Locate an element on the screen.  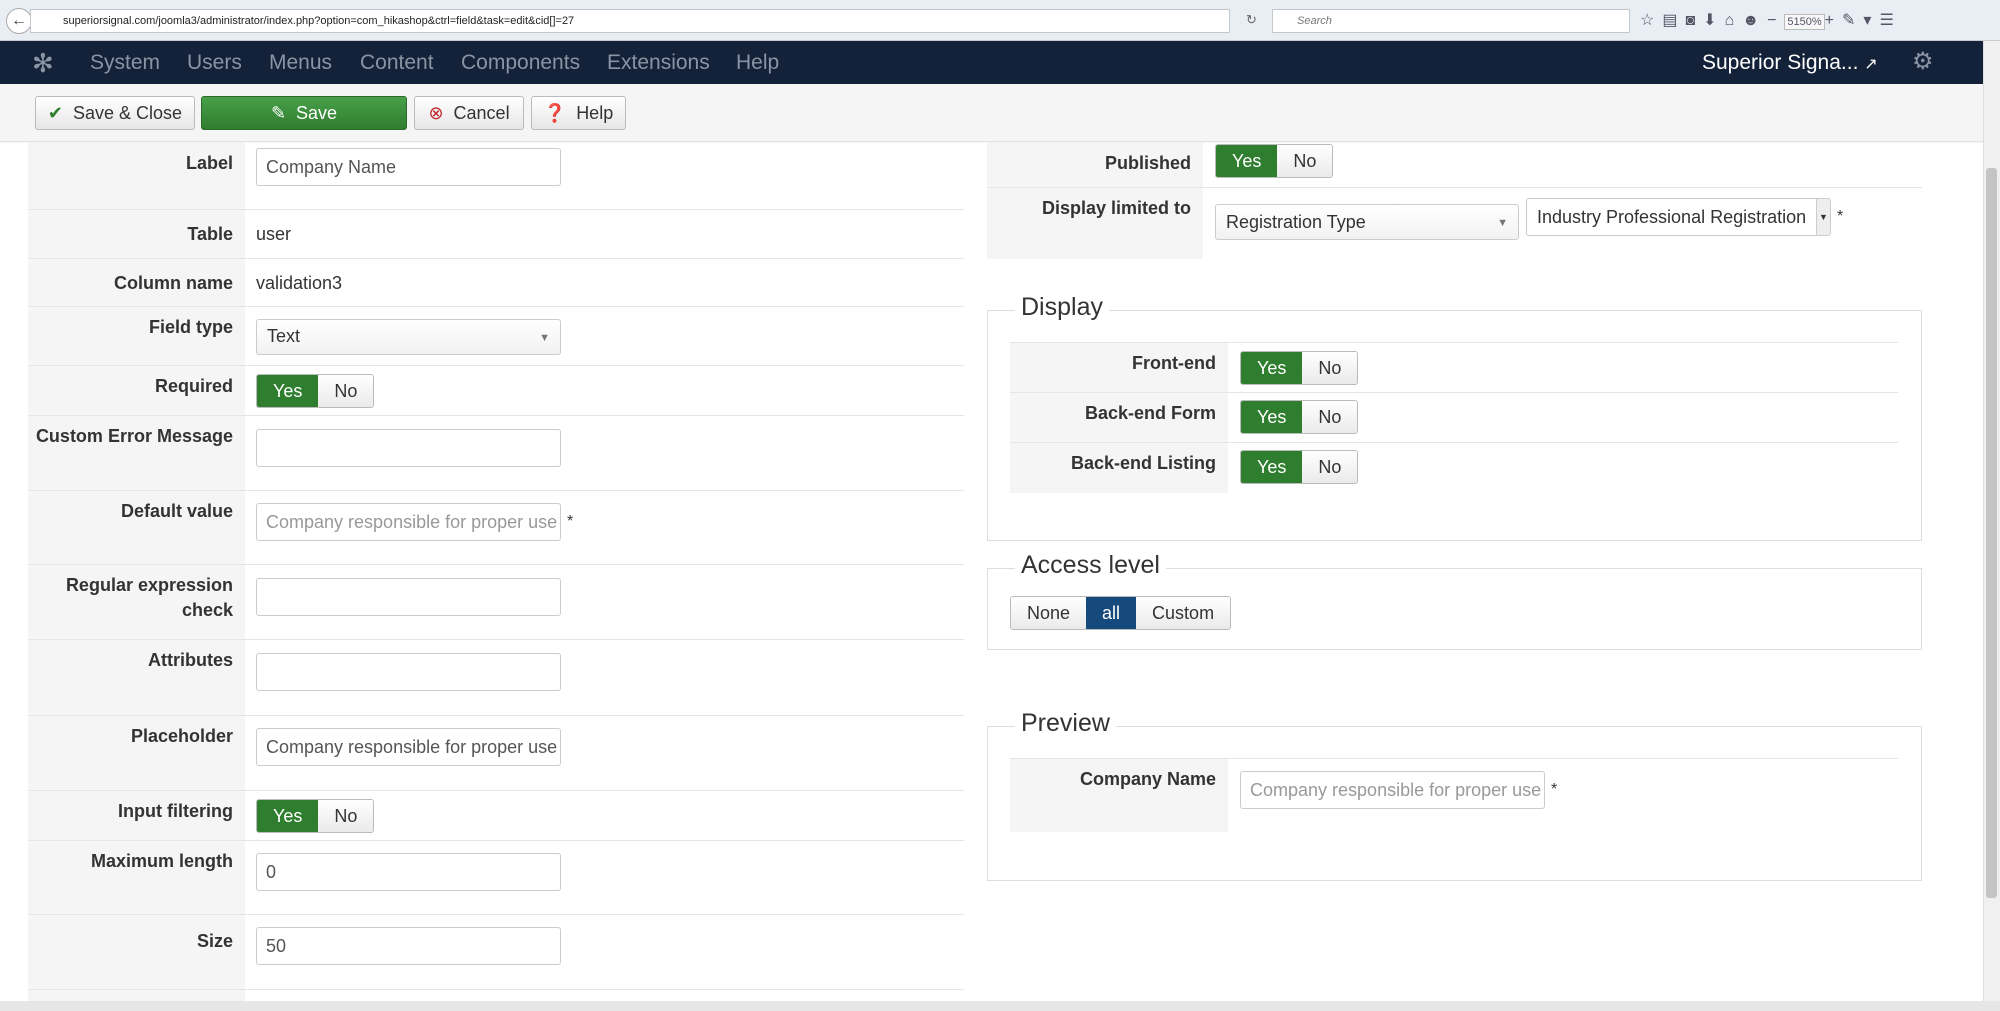
published-toggle: Yes No is located at coordinates (1274, 161).